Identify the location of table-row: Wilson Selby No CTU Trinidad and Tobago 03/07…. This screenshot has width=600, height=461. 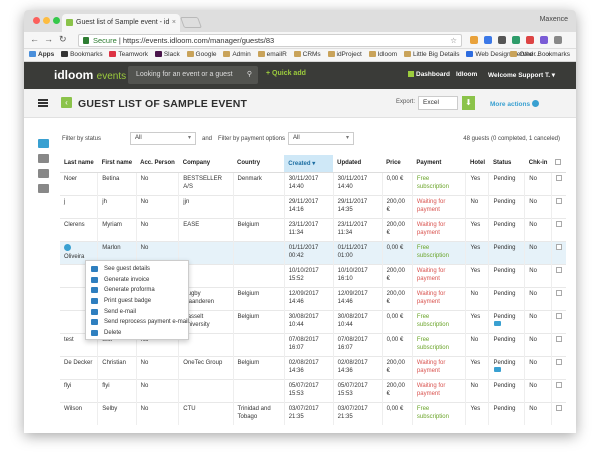
(313, 413).